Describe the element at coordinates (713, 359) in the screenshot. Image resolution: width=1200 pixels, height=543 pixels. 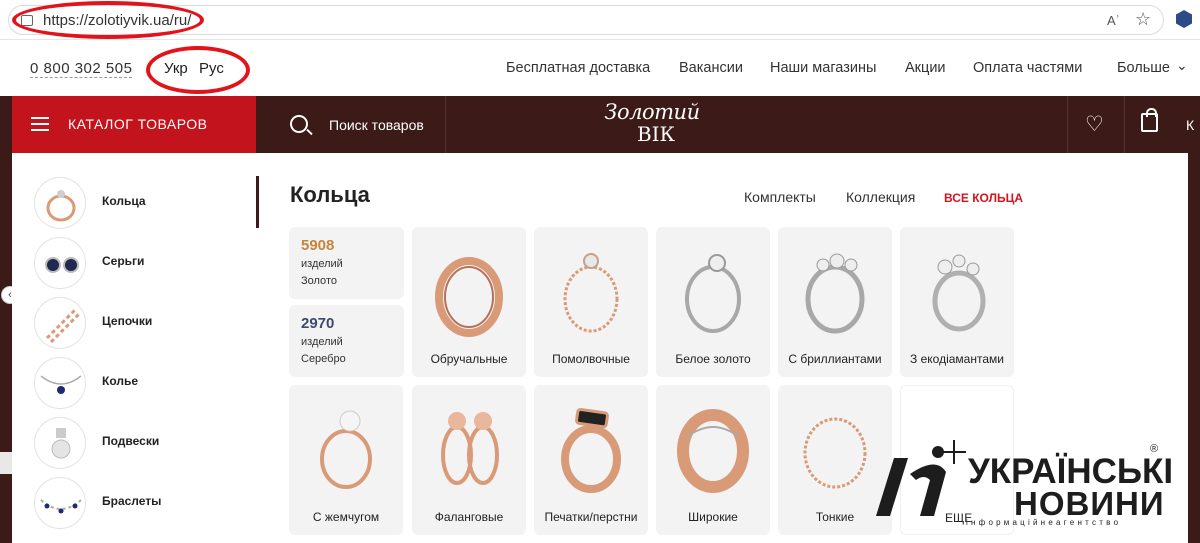
I see `tile-label: Белое золото` at that location.